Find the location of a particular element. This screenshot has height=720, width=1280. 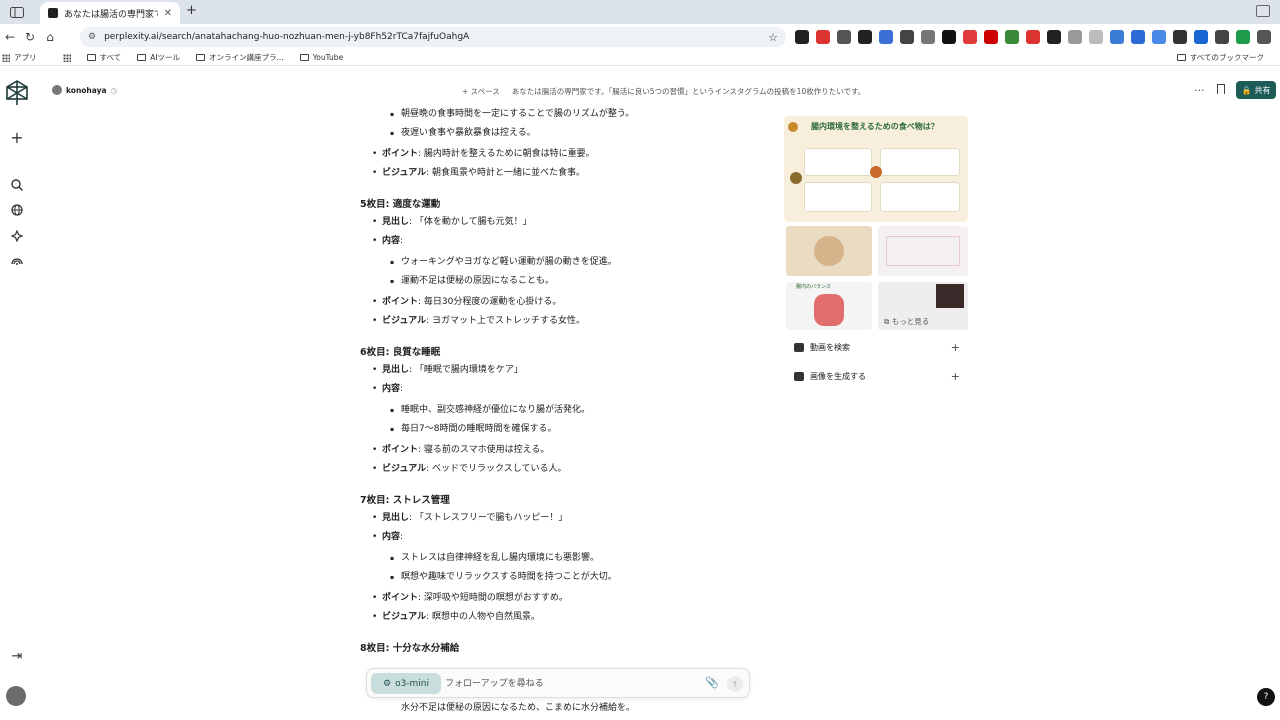

item-label: 内容 is located at coordinates (391, 537).